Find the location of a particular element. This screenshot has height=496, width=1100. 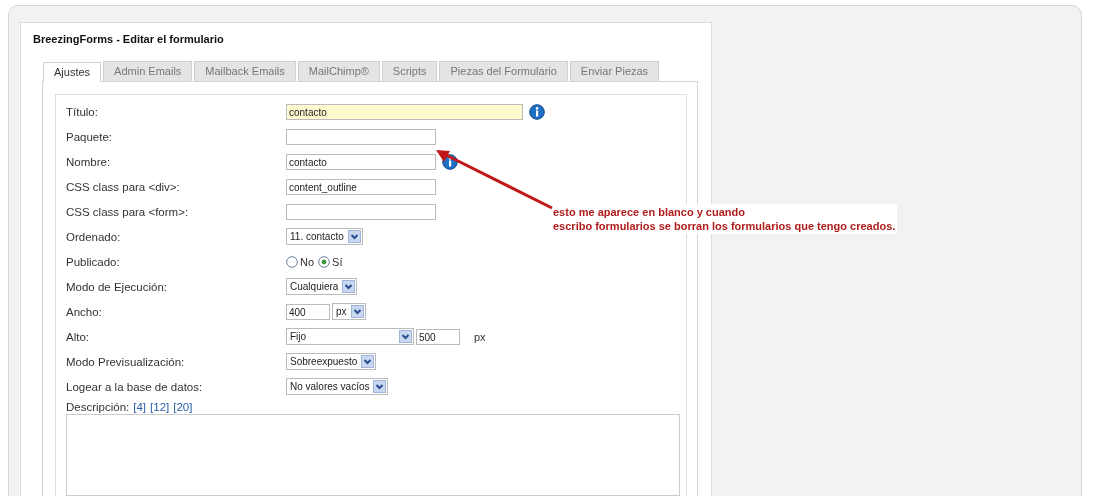

unit-label: px is located at coordinates (480, 336).